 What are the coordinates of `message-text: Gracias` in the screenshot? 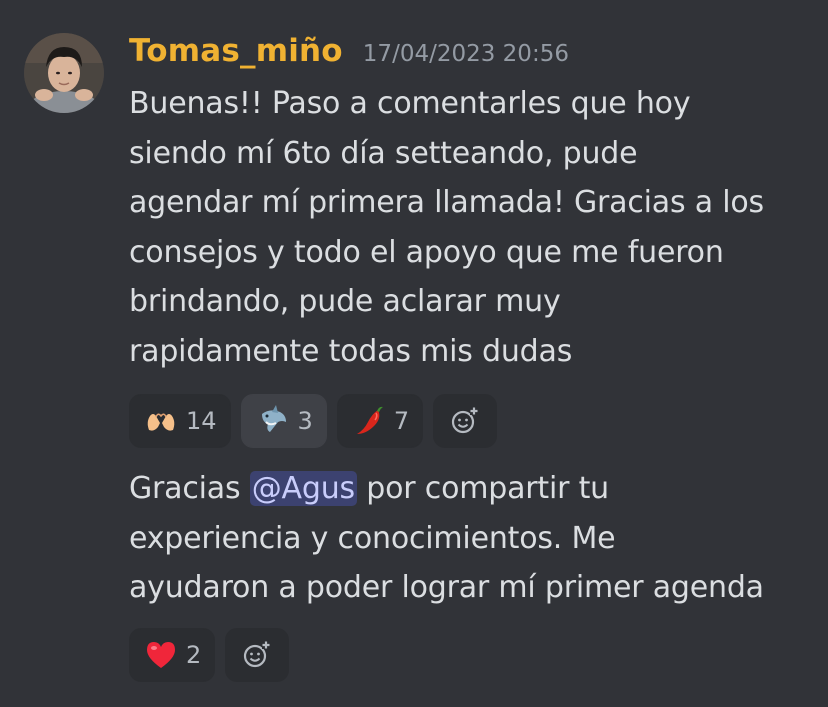 It's located at (189, 488).